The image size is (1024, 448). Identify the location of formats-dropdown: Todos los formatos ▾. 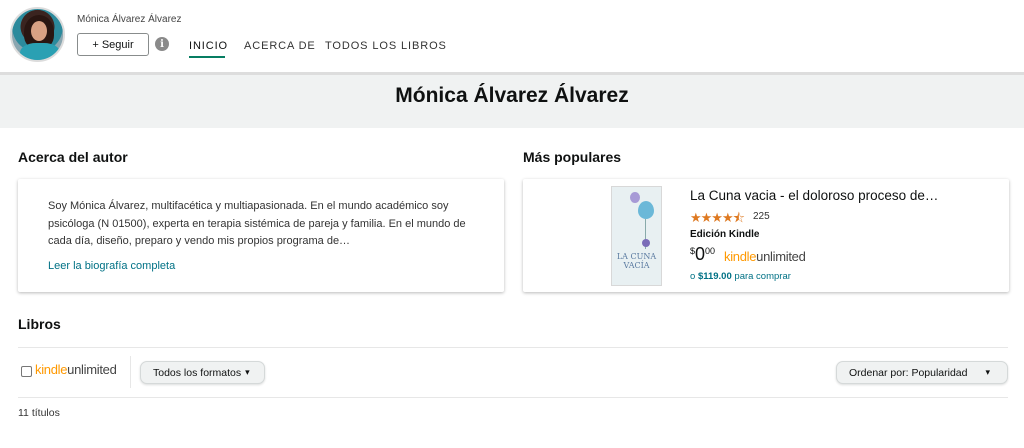
(202, 372).